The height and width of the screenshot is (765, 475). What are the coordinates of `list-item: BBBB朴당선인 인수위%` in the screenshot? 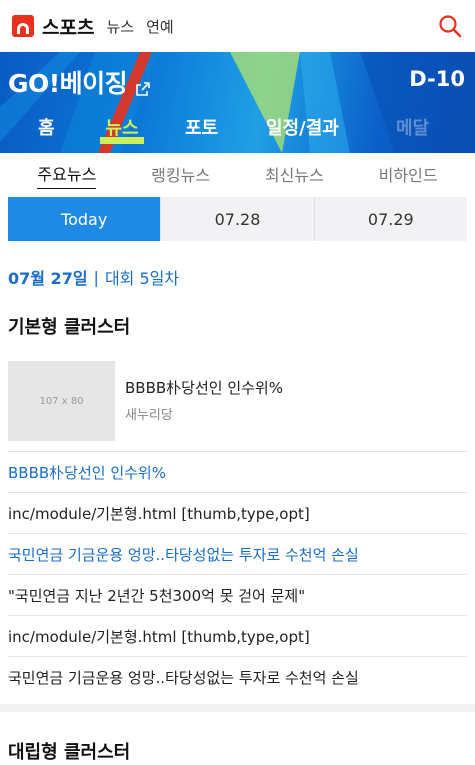 It's located at (237, 471).